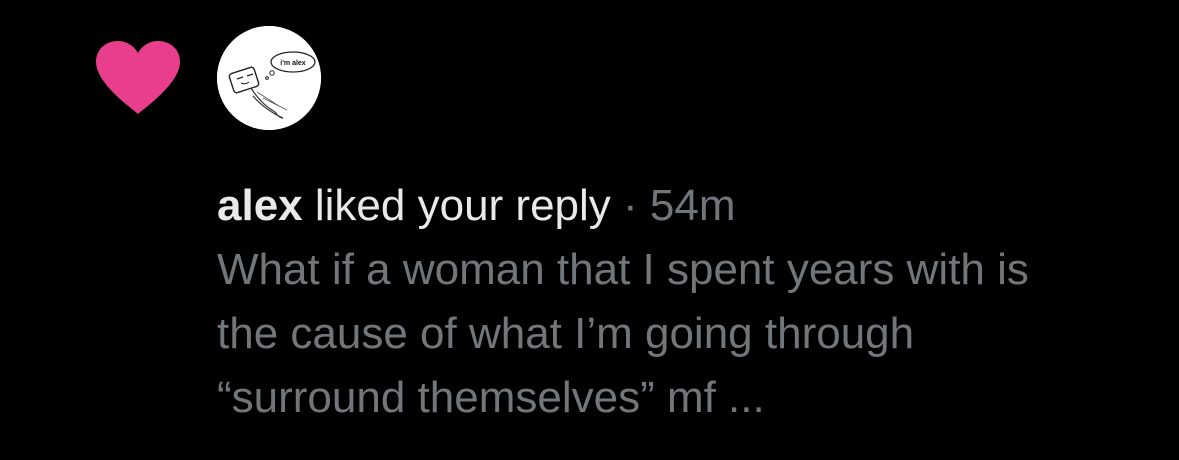  I want to click on username-link: alex, so click(260, 205).